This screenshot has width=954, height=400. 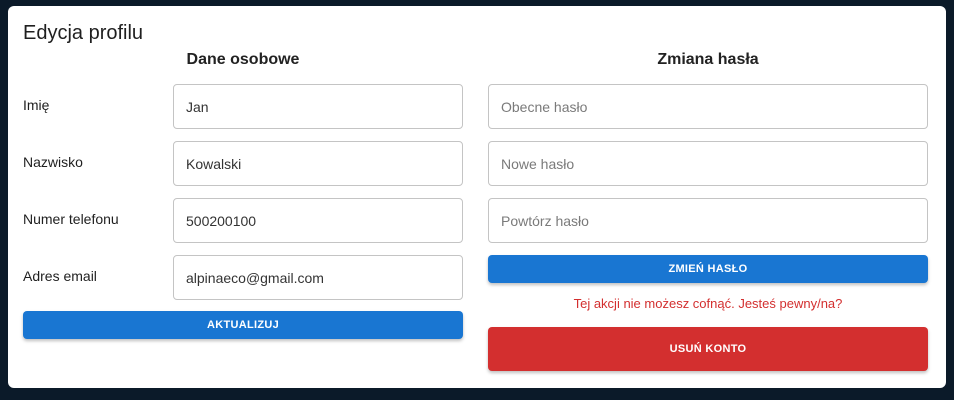 I want to click on repeat-password-input, so click(x=708, y=220).